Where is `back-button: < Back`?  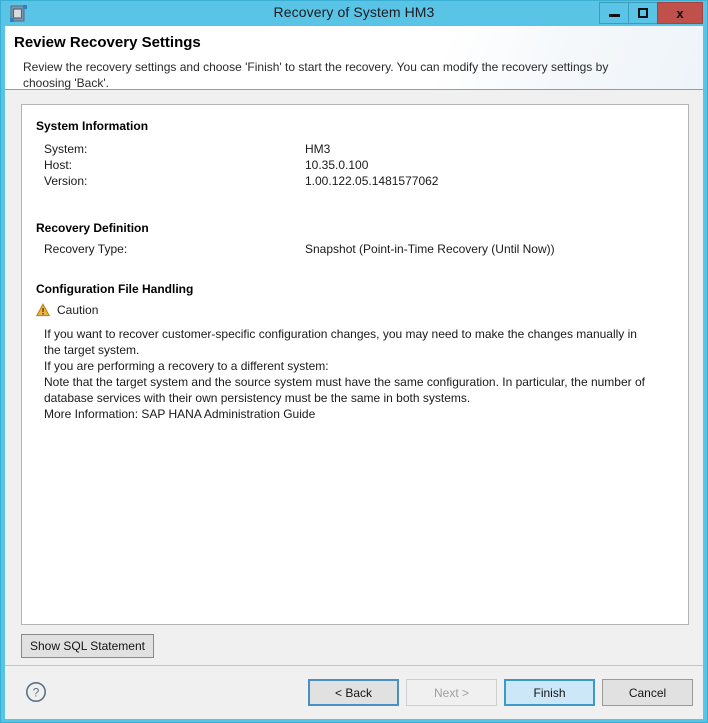
back-button: < Back is located at coordinates (353, 692).